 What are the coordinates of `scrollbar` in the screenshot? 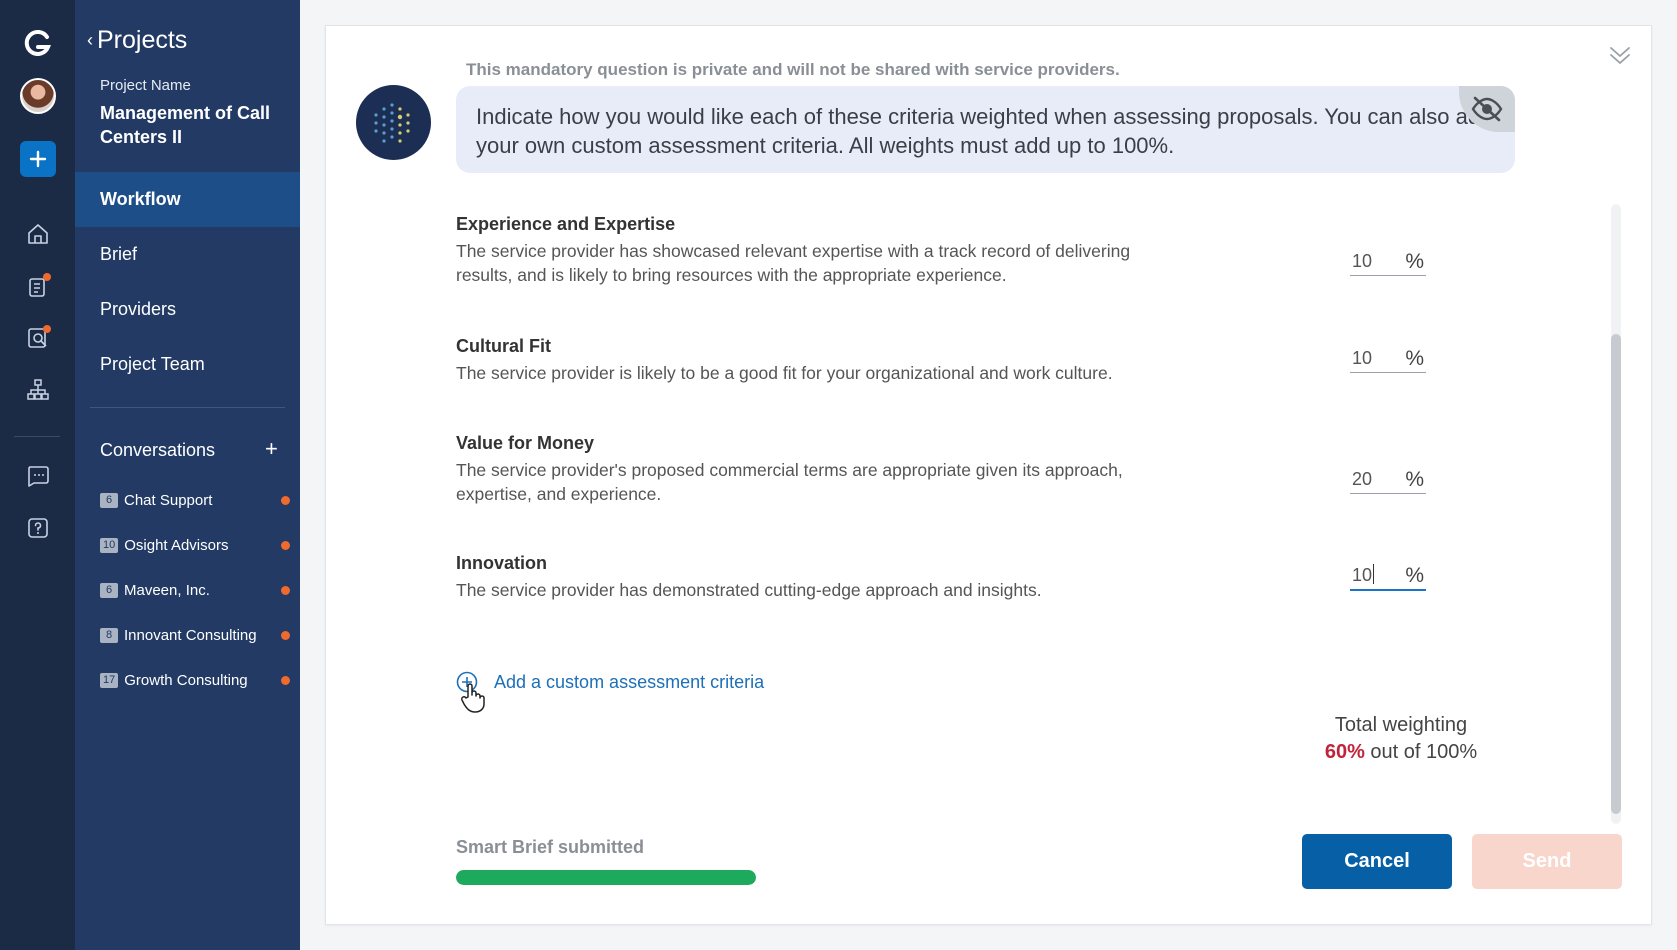 It's located at (1616, 514).